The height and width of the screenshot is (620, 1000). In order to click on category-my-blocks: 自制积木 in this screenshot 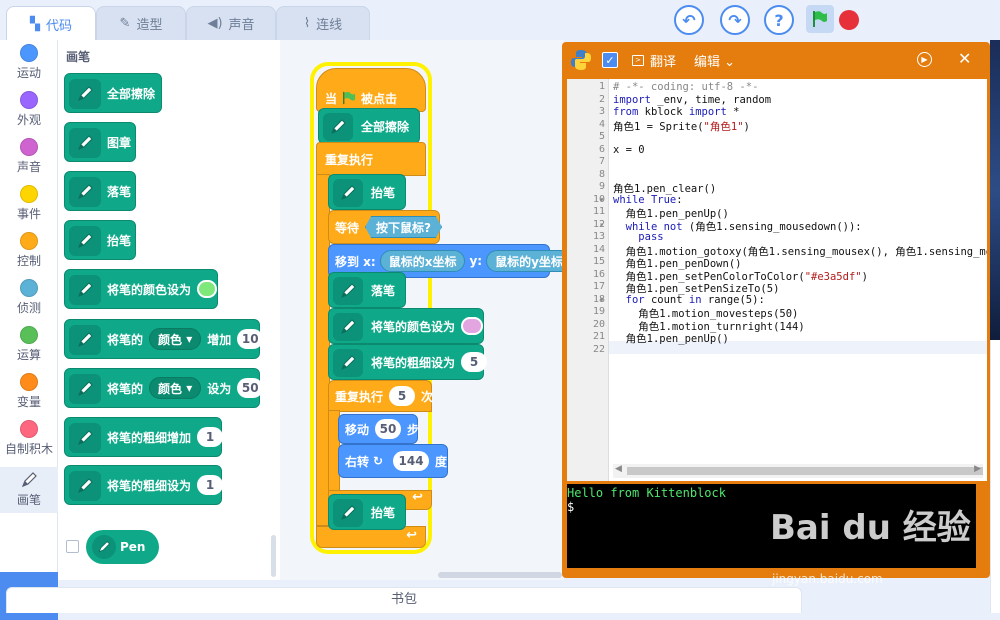, I will do `click(29, 438)`.